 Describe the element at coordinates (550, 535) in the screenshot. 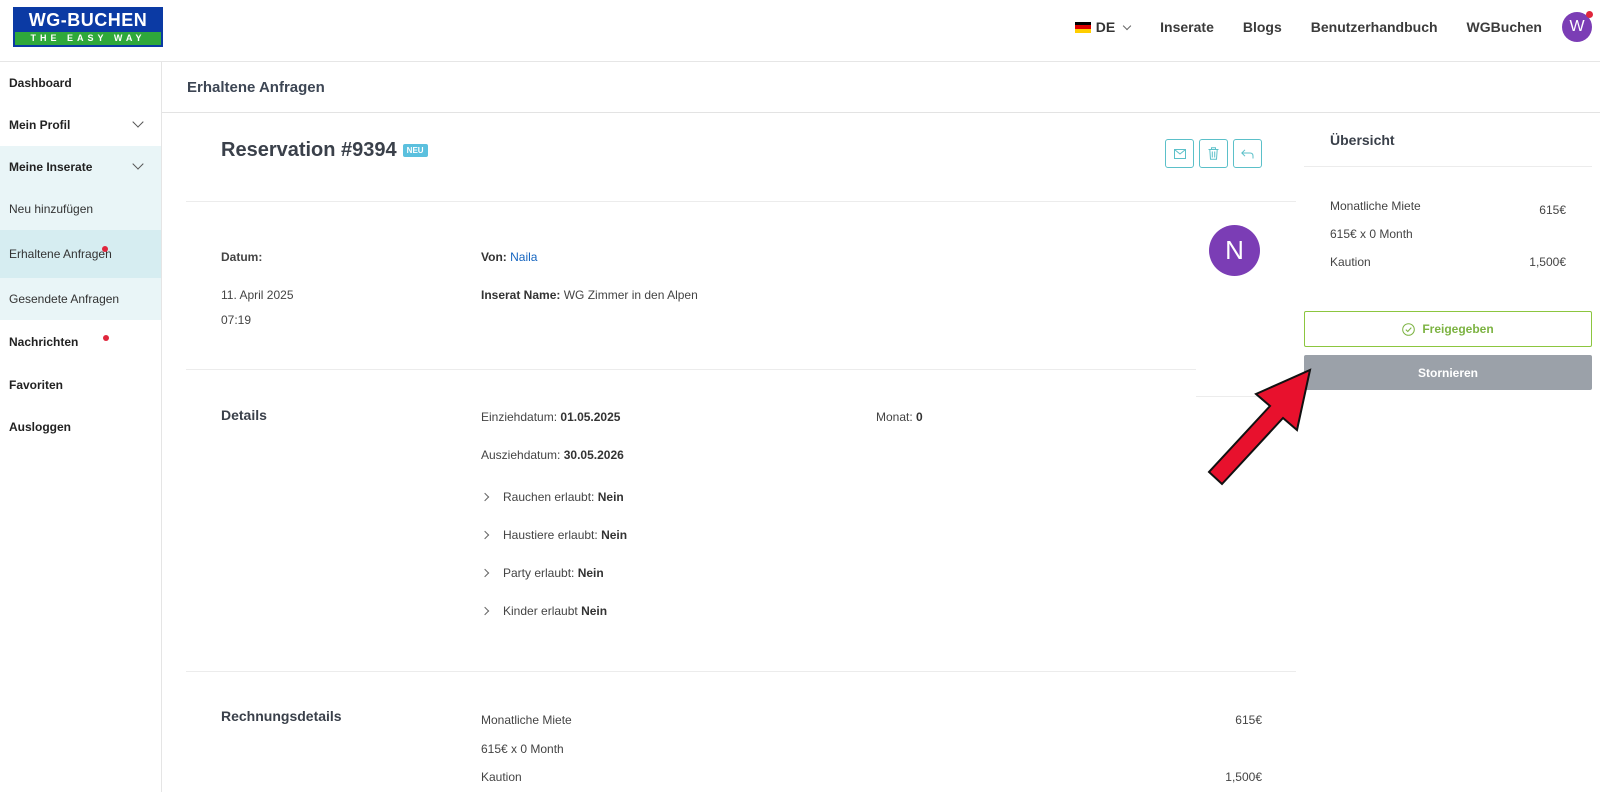

I see `rule-label: Haustiere erlaubt:` at that location.